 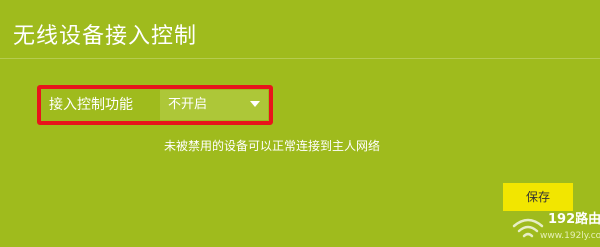 What do you see at coordinates (300, 58) in the screenshot?
I see `header-divider` at bounding box center [300, 58].